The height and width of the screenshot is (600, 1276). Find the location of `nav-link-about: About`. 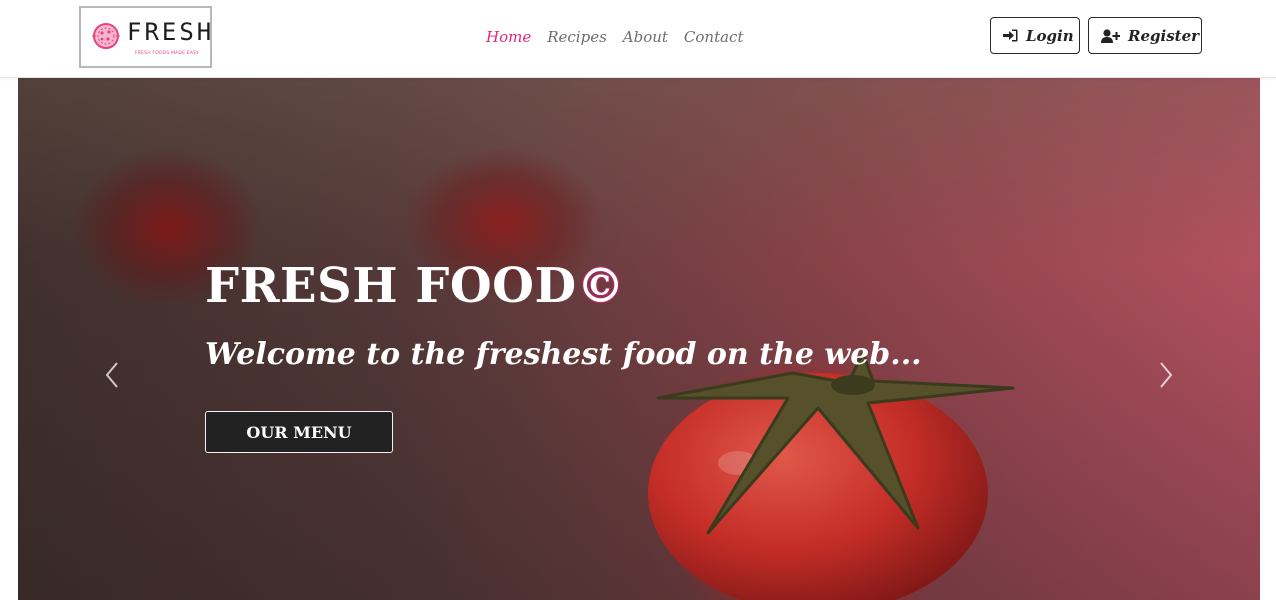

nav-link-about: About is located at coordinates (645, 37).